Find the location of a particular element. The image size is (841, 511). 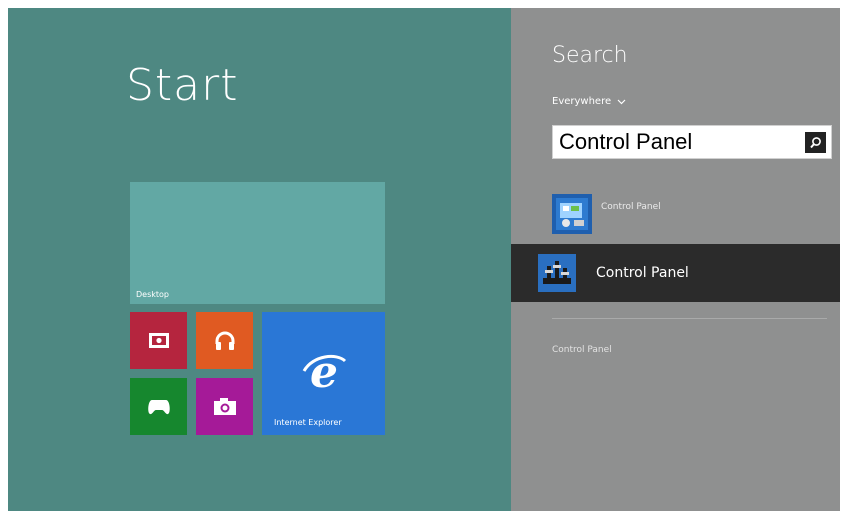

desktop-tile: Desktop is located at coordinates (257, 243).